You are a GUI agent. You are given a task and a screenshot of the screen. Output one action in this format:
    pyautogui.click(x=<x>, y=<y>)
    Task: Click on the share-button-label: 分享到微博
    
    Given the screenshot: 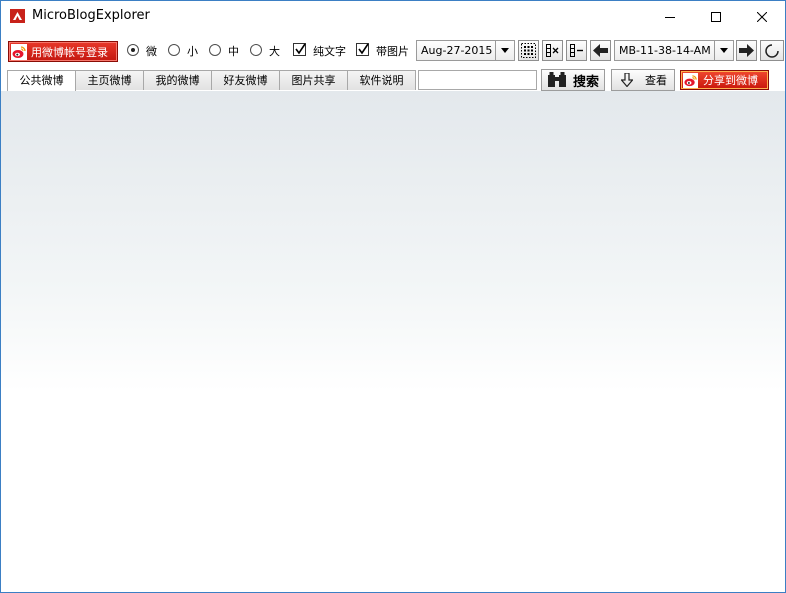 What is the action you would take?
    pyautogui.click(x=730, y=80)
    